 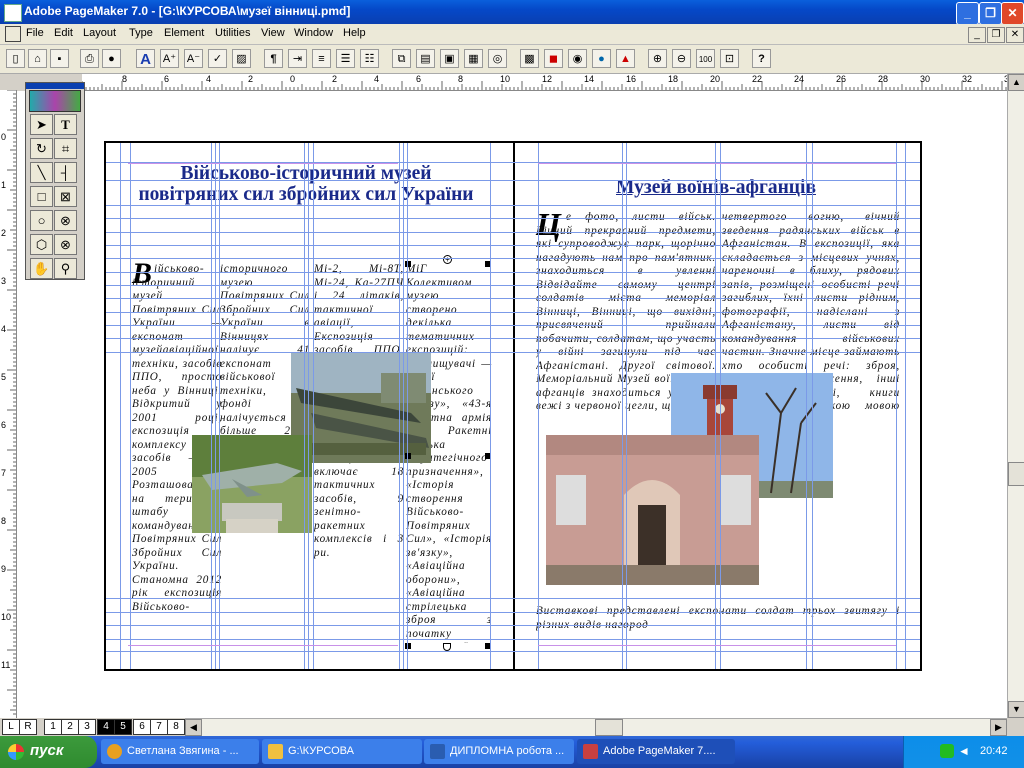 I want to click on museum-entrance-photo, so click(x=652, y=510).